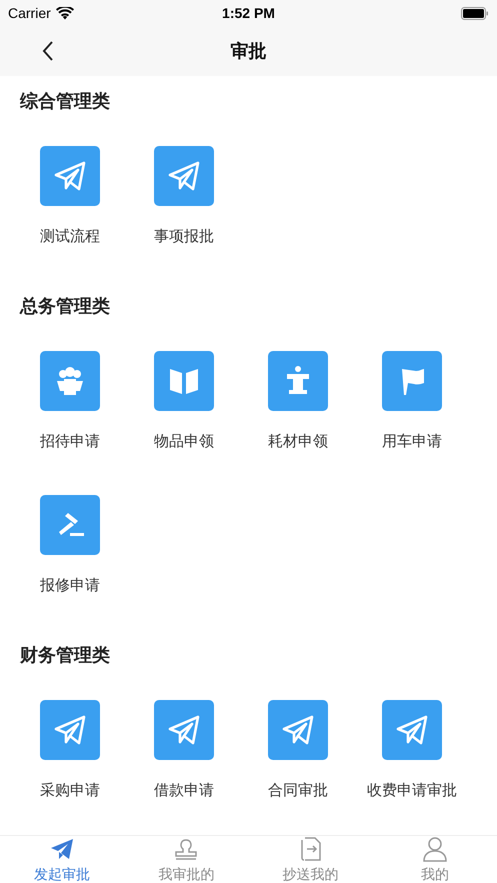 This screenshot has height=883, width=497. I want to click on book-icon, so click(184, 381).